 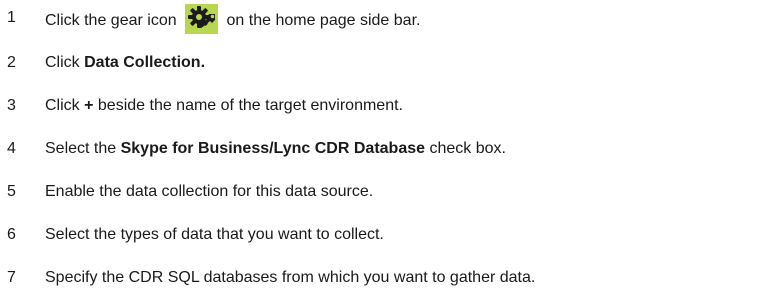 I want to click on step-number: 2, so click(x=11, y=62).